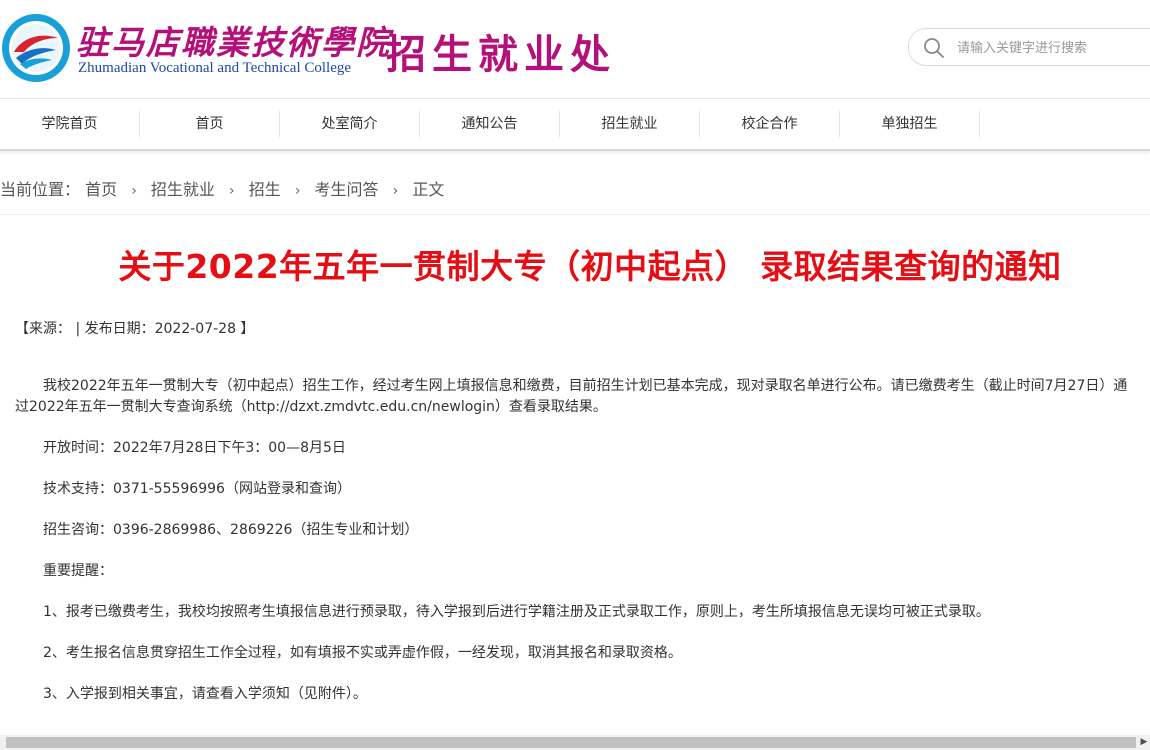  I want to click on search-box, so click(1029, 47).